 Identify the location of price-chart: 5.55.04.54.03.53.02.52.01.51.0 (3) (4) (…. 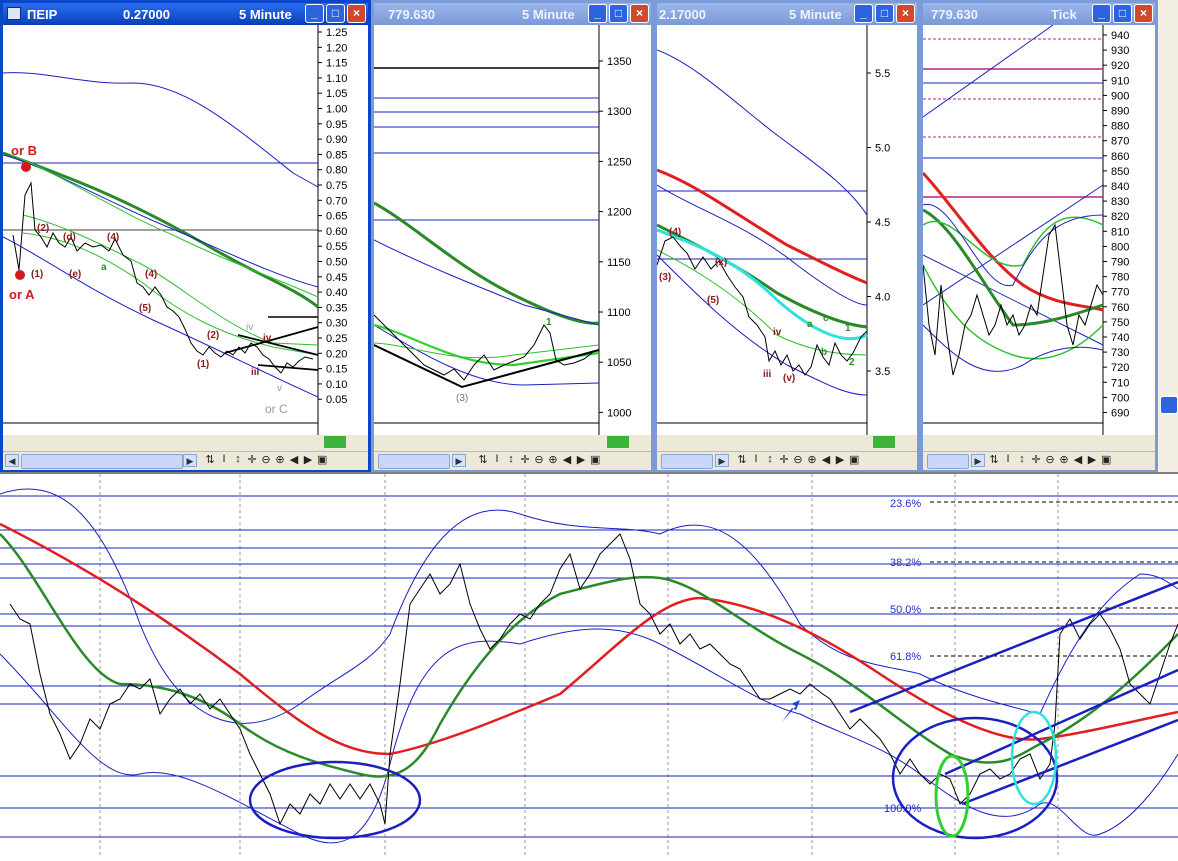
(787, 230).